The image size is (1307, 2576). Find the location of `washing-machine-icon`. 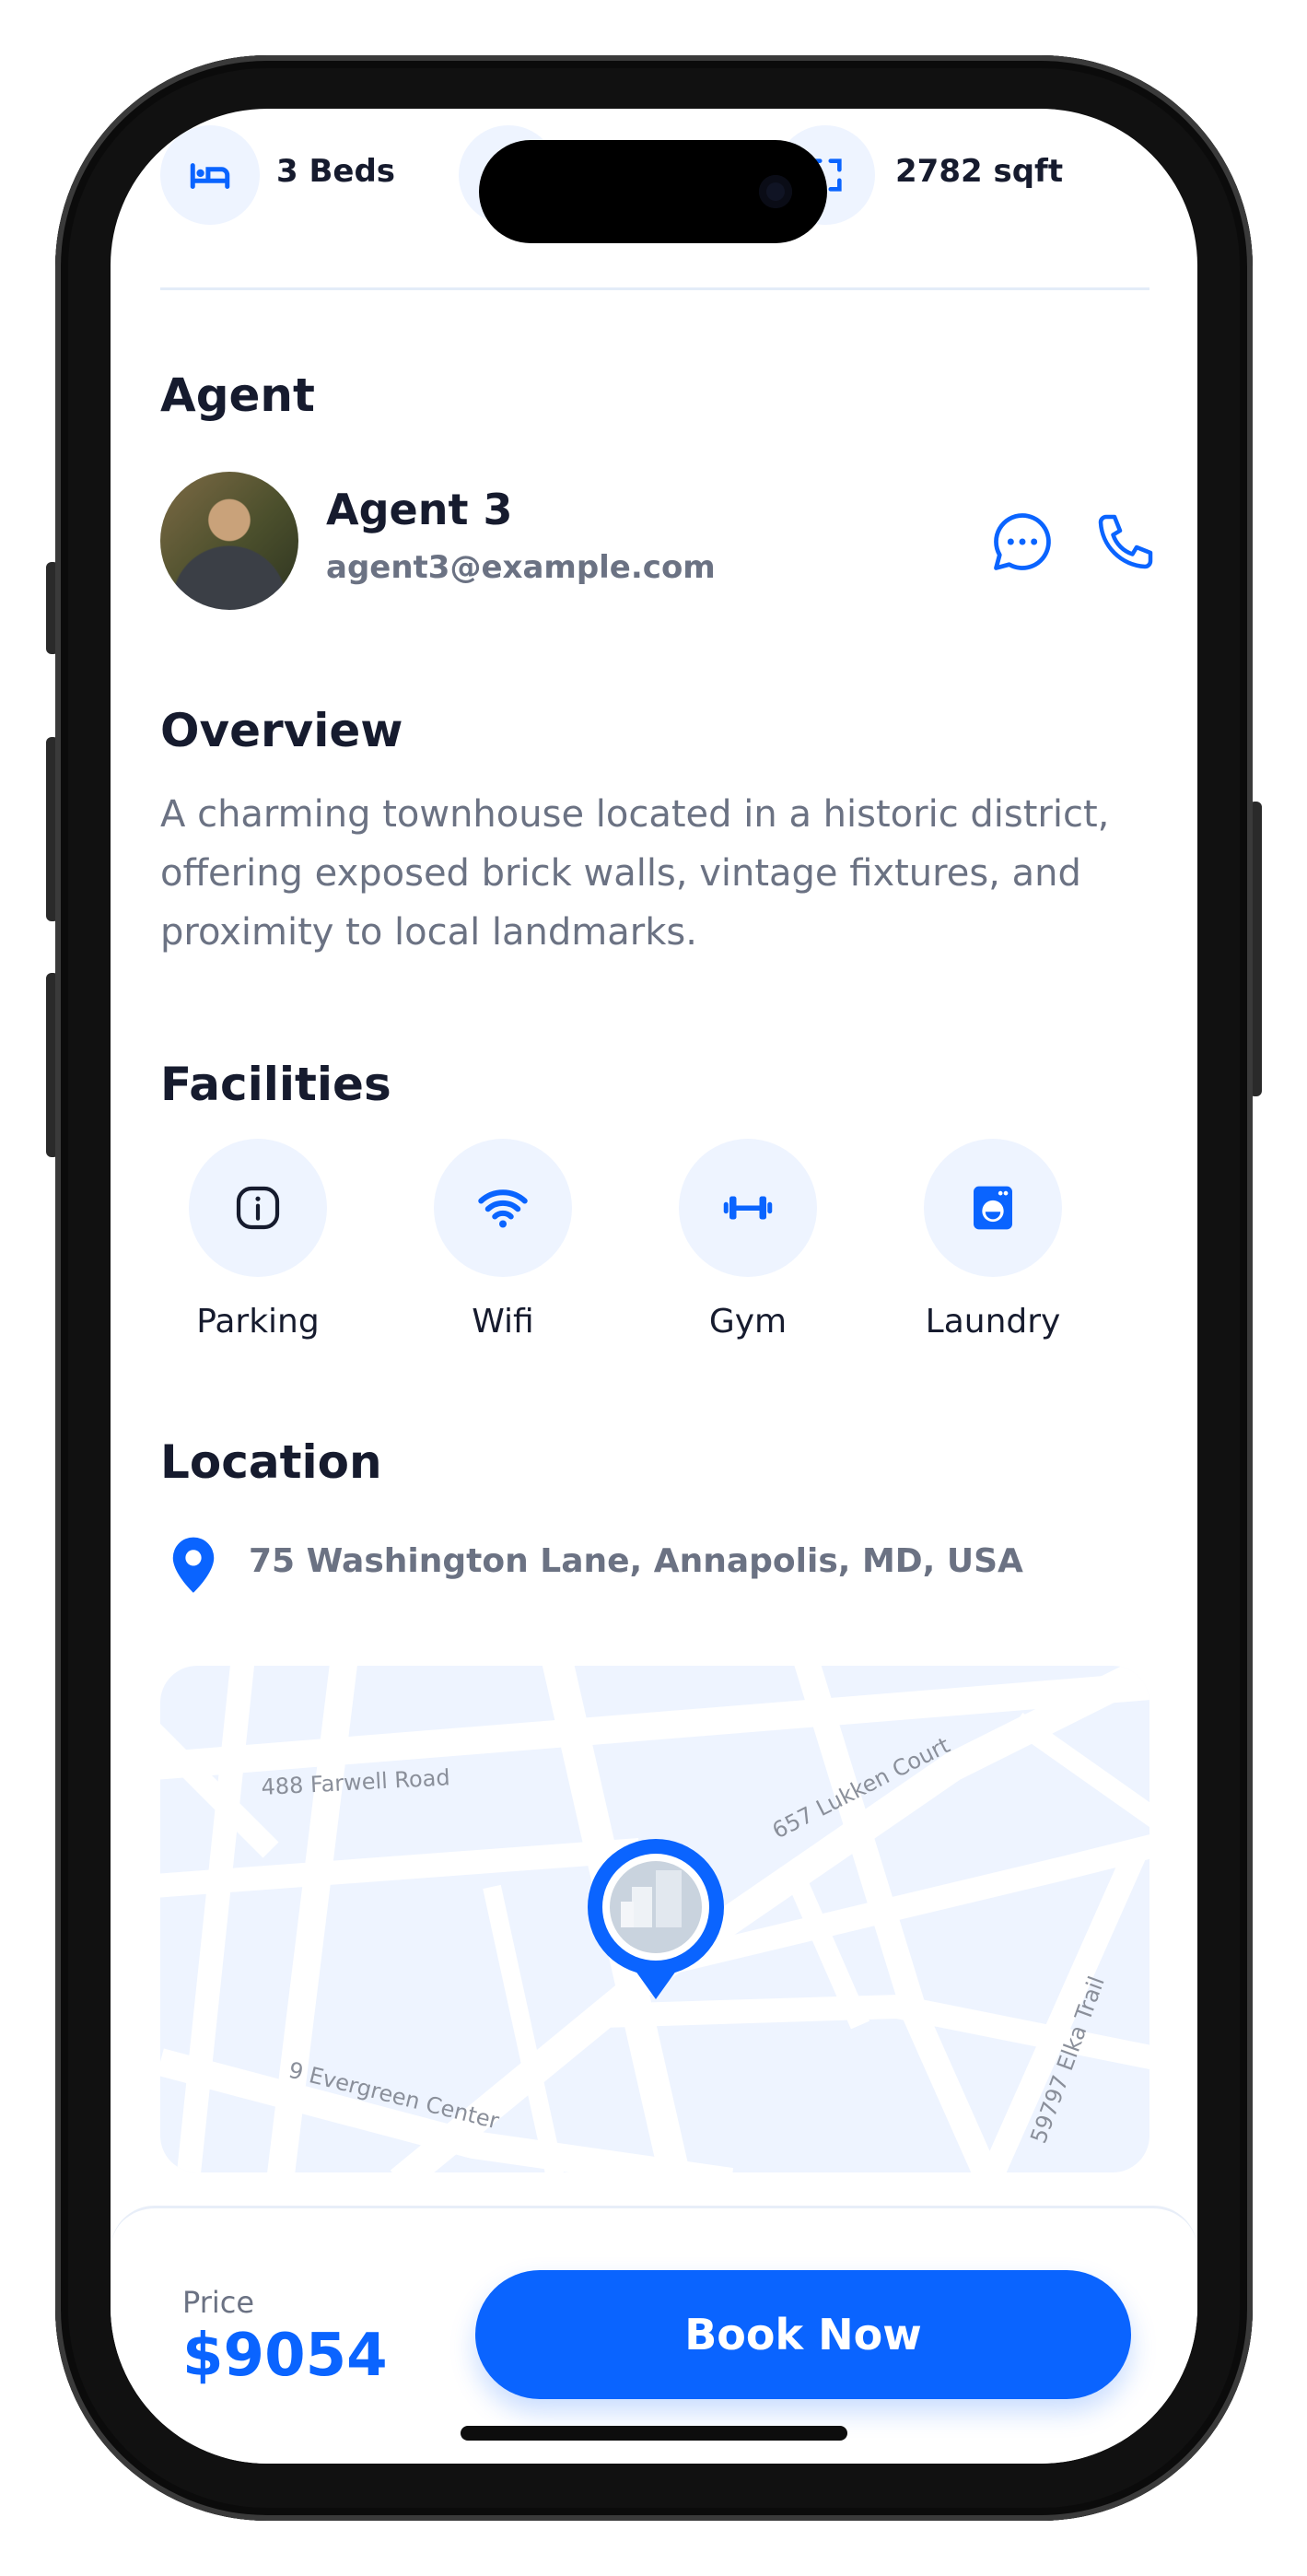

washing-machine-icon is located at coordinates (993, 1208).